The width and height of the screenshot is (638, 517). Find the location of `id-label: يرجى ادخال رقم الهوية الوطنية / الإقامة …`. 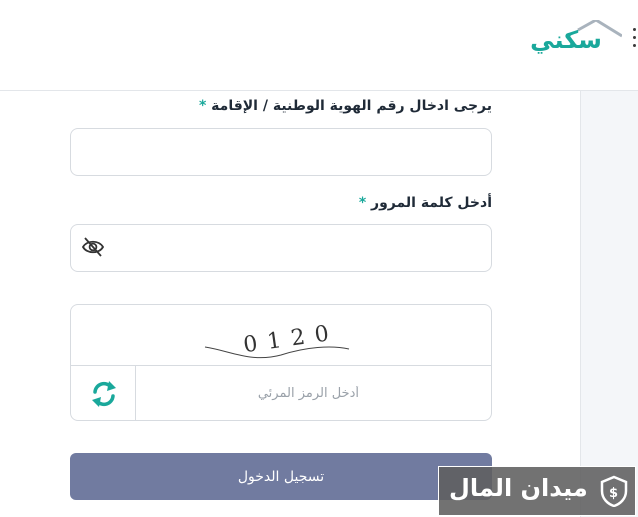

id-label: يرجى ادخال رقم الهوية الوطنية / الإقامة … is located at coordinates (345, 106).